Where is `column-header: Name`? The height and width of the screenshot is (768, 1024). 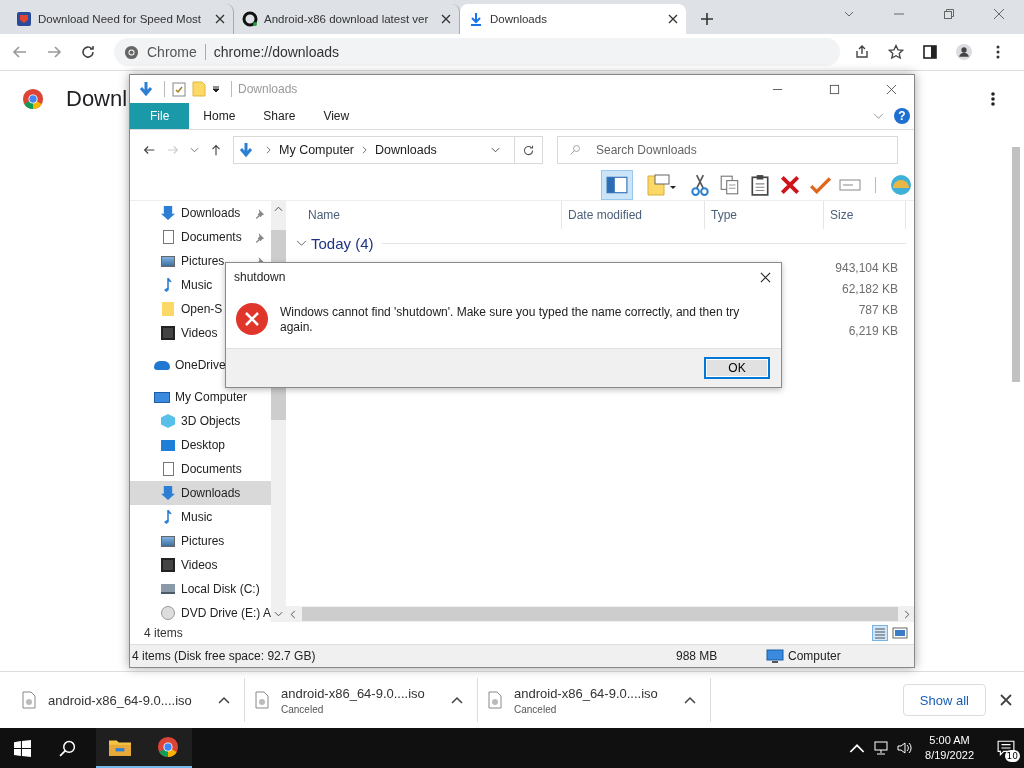
column-header: Name is located at coordinates (424, 215).